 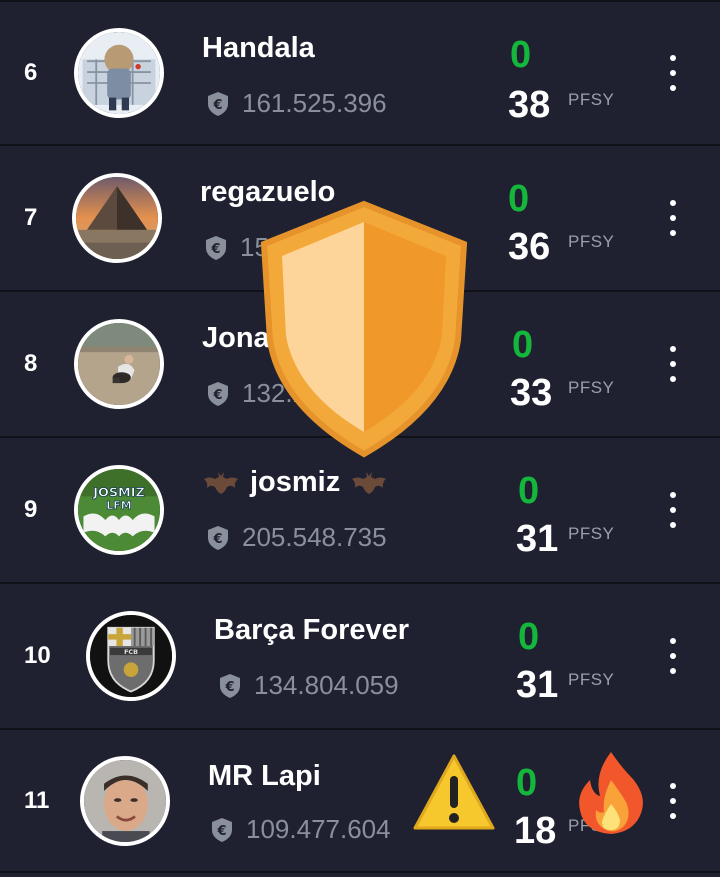 I want to click on money-amount: 134.804.059, so click(x=326, y=685).